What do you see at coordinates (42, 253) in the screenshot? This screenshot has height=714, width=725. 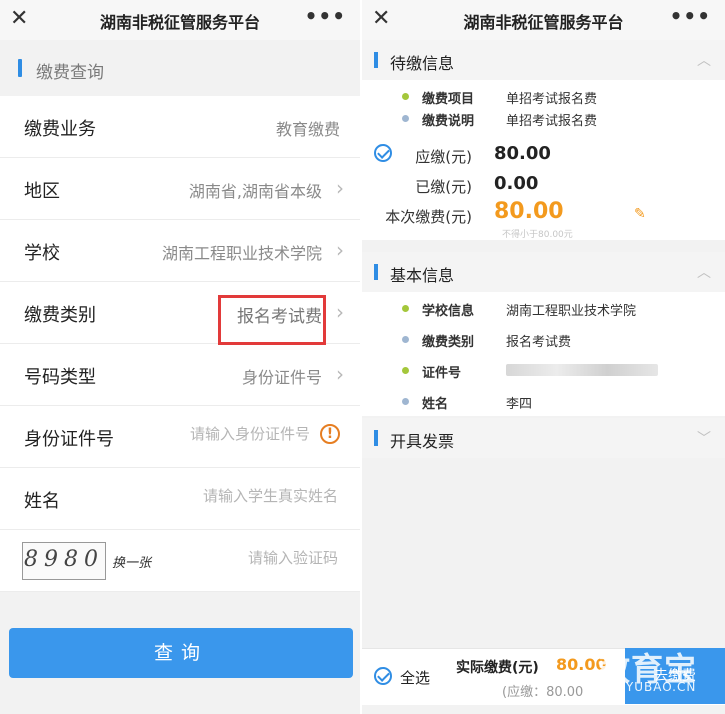 I see `row-label: 学校` at bounding box center [42, 253].